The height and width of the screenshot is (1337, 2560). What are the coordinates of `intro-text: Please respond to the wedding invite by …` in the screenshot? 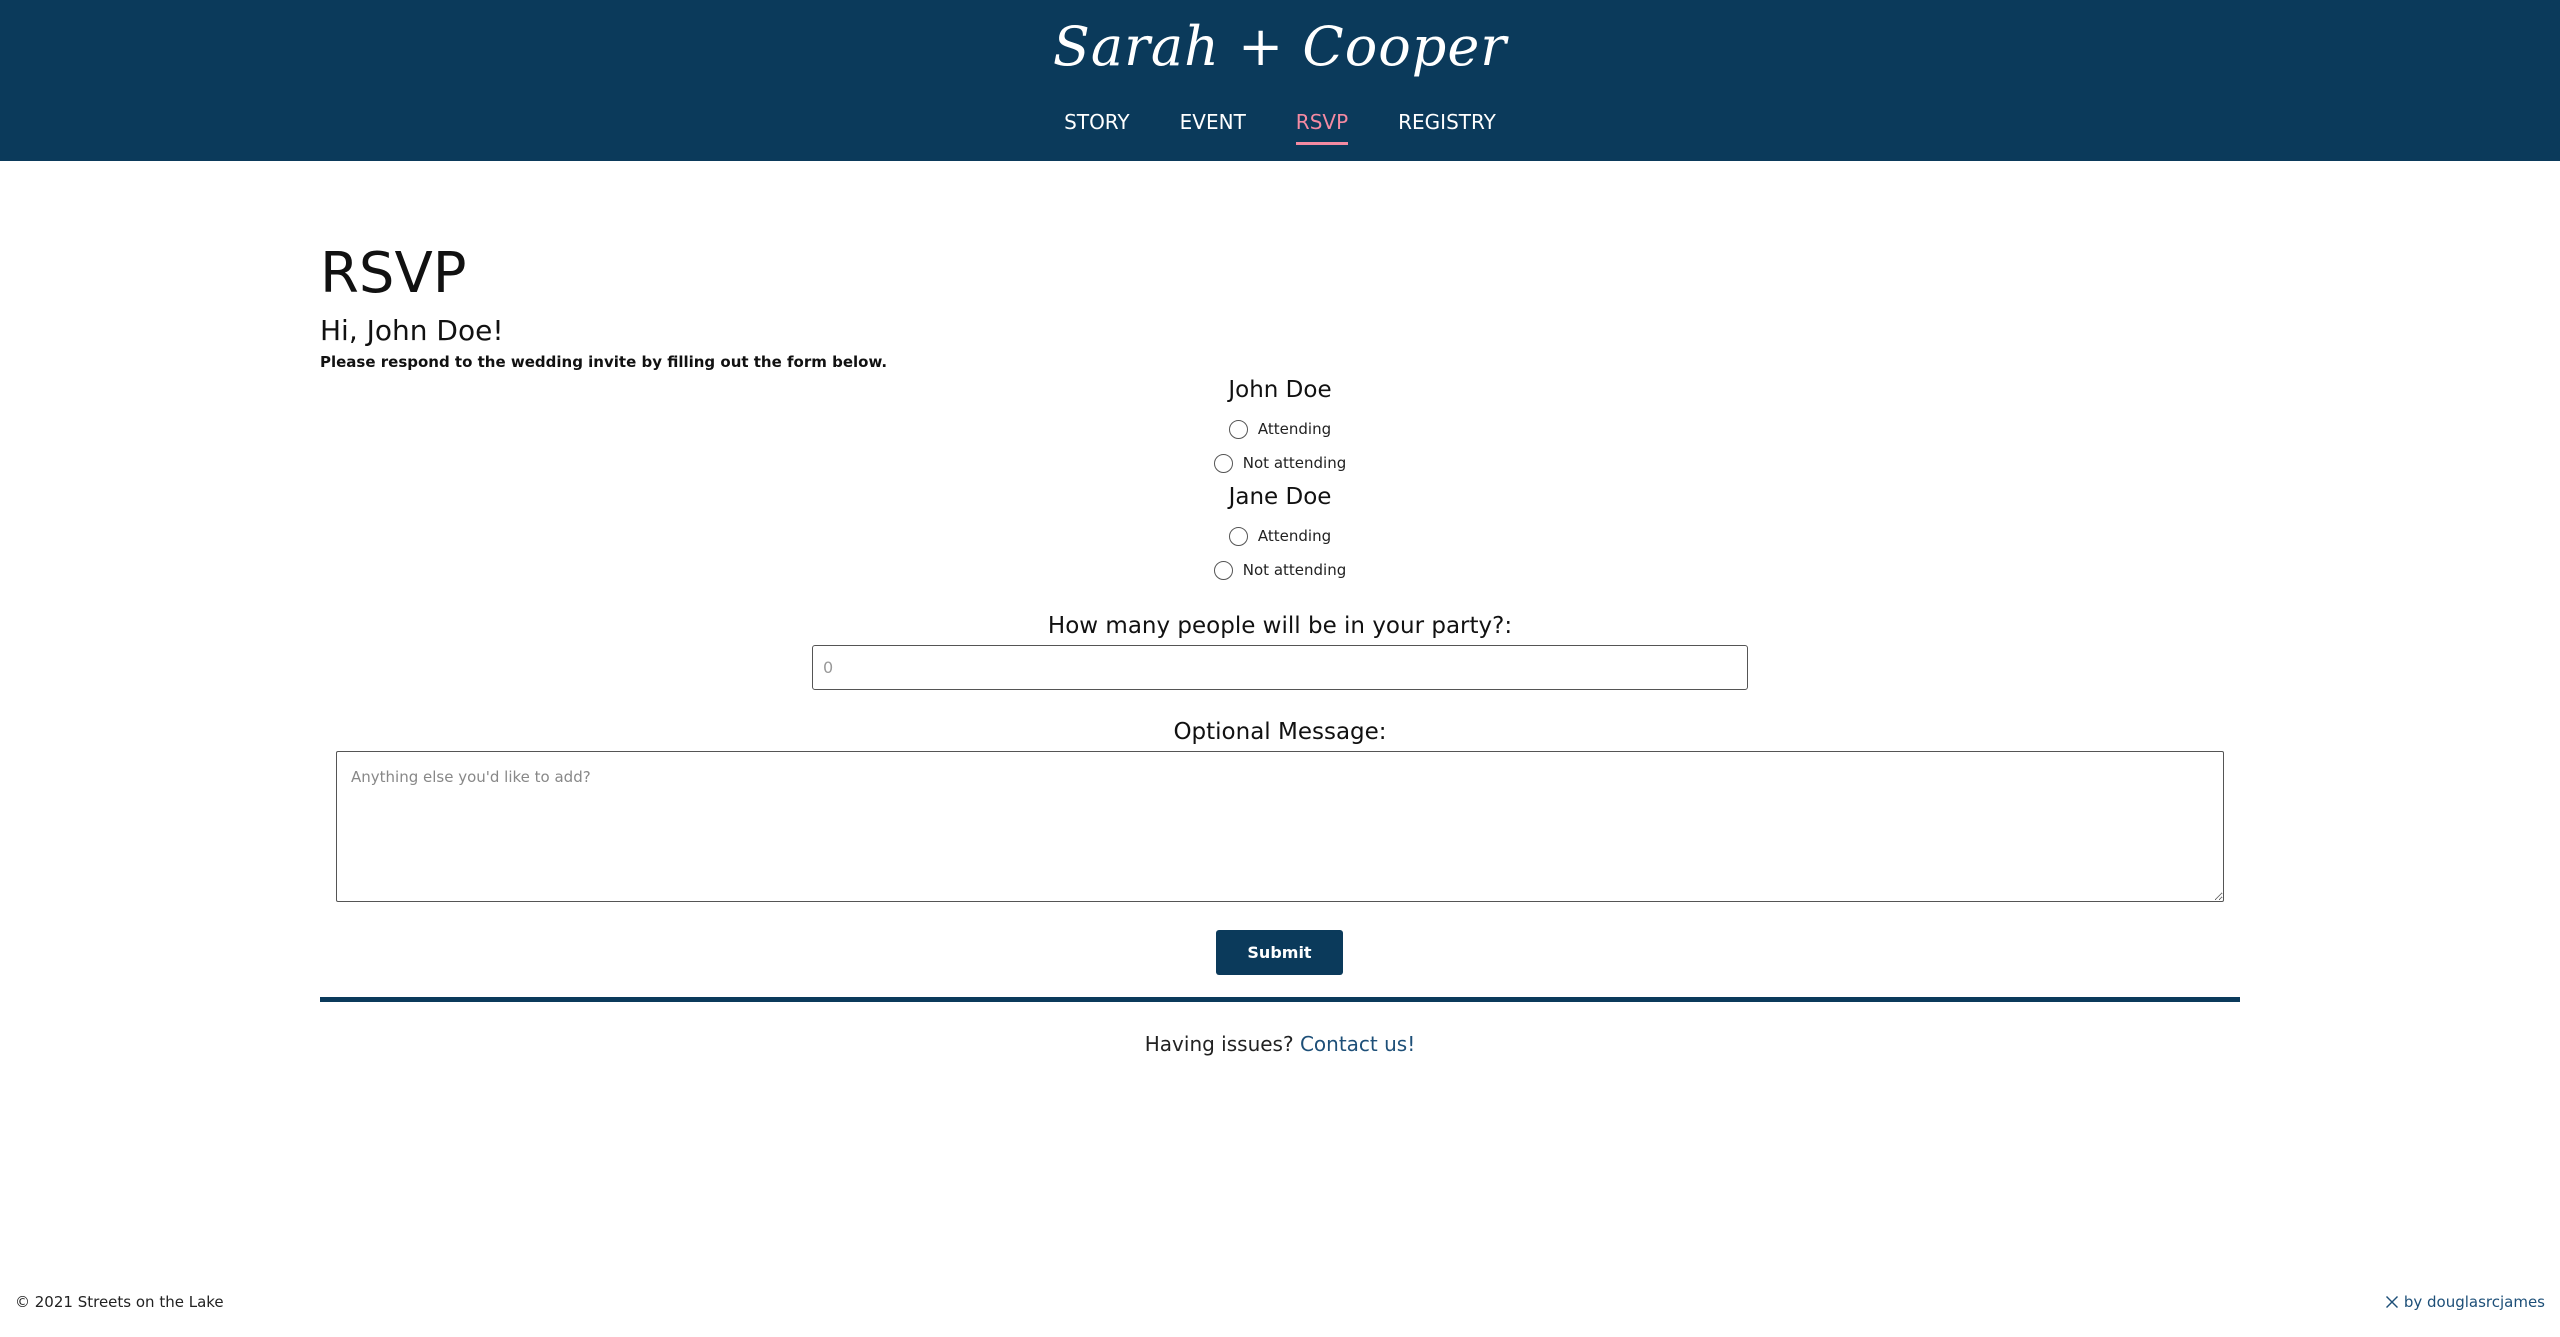 It's located at (604, 362).